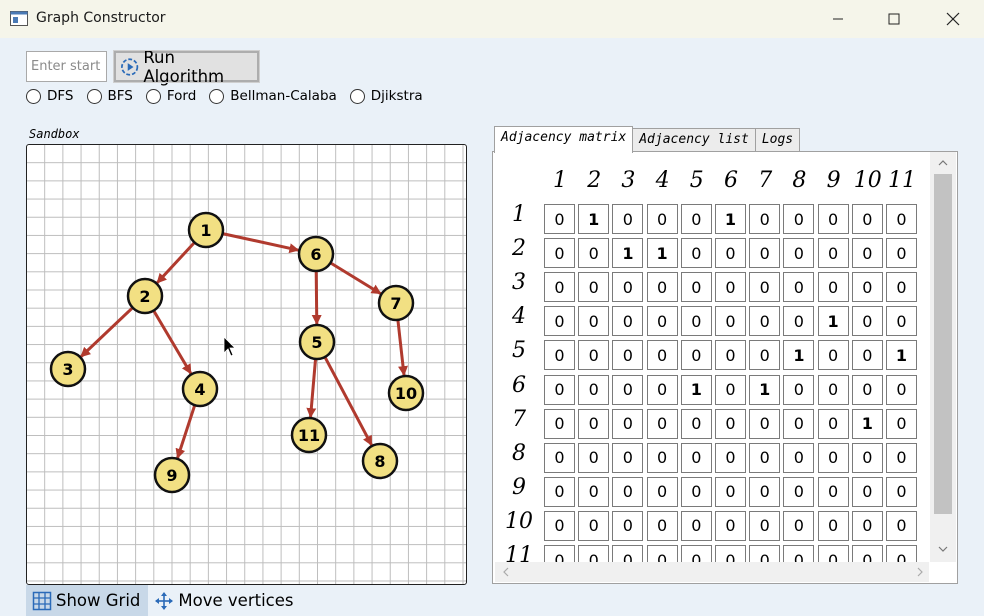  What do you see at coordinates (200, 389) in the screenshot?
I see `vertex-4: 4` at bounding box center [200, 389].